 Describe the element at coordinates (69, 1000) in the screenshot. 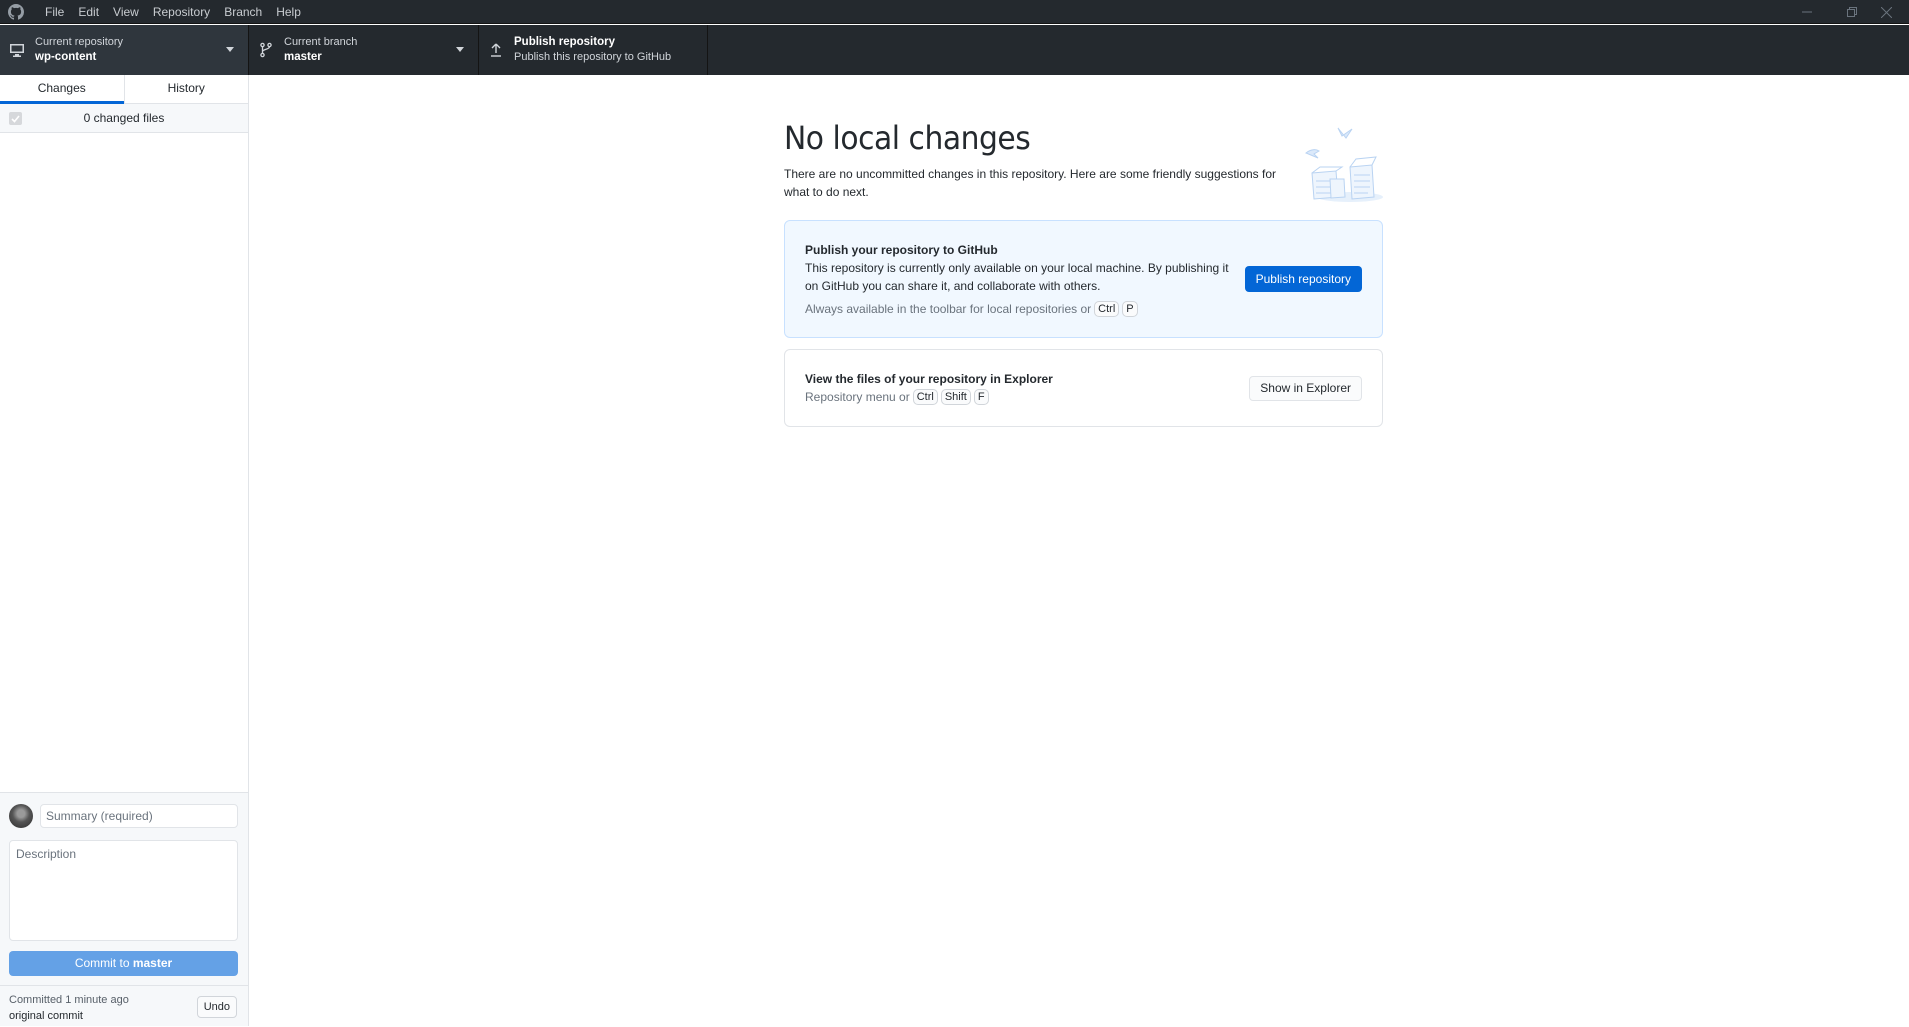

I see `last-commit-time: Committed 1 minute ago` at that location.